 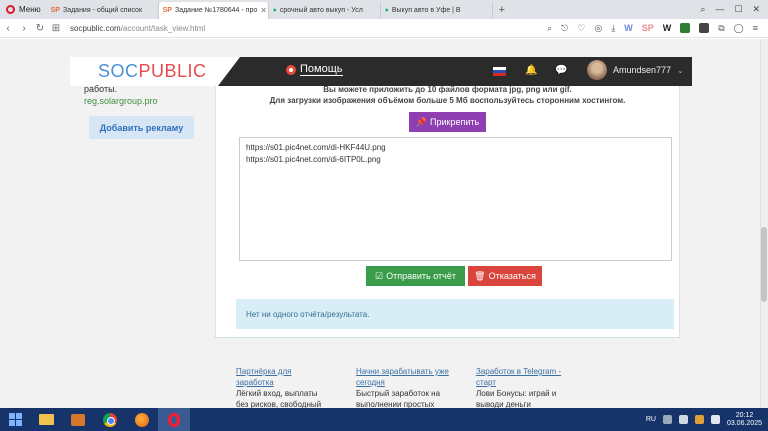 I want to click on chevron-down-icon: ⌄, so click(x=680, y=70).